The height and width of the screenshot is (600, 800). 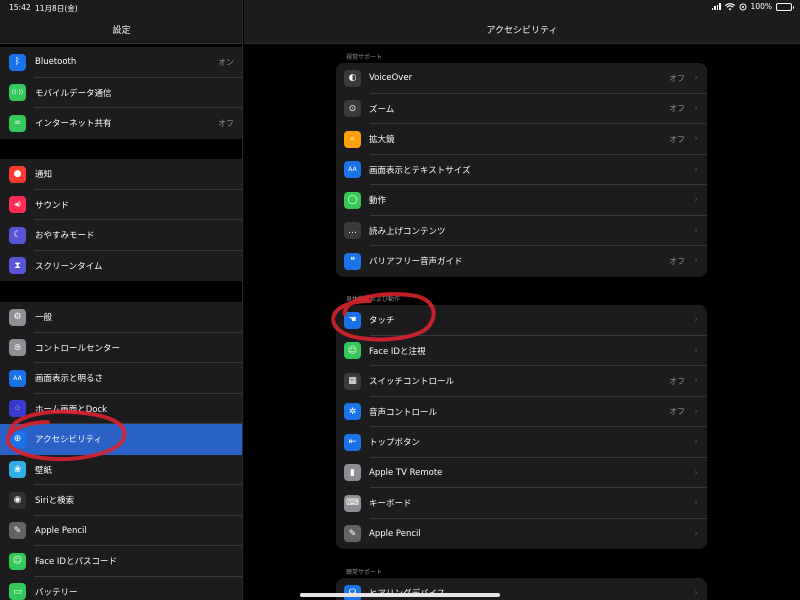 I want to click on setting-row-voiceover: ◐ VoiceOver オフ ›, so click(x=521, y=78).